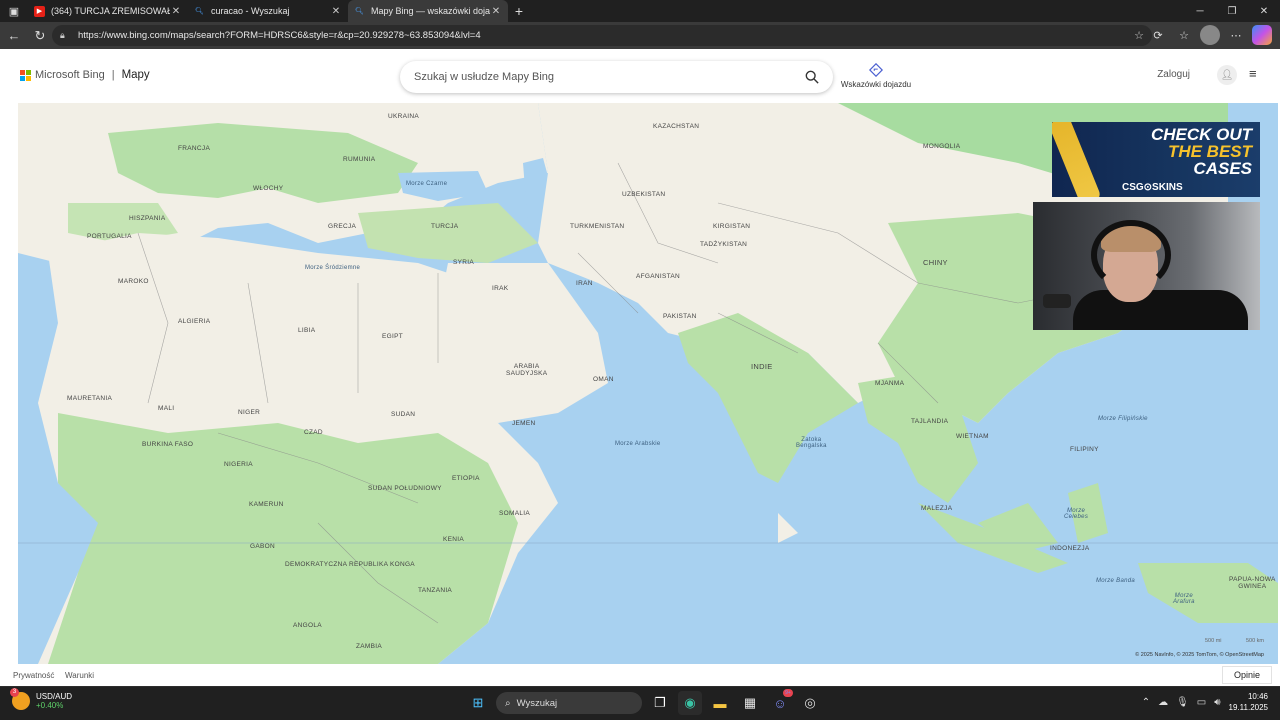  I want to click on map-label: MONGOLIA, so click(942, 146).